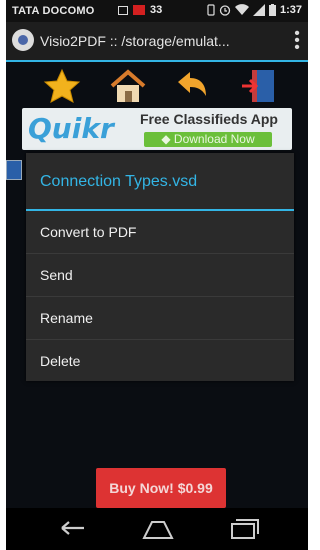  What do you see at coordinates (211, 10) in the screenshot?
I see `vibrate-icon` at bounding box center [211, 10].